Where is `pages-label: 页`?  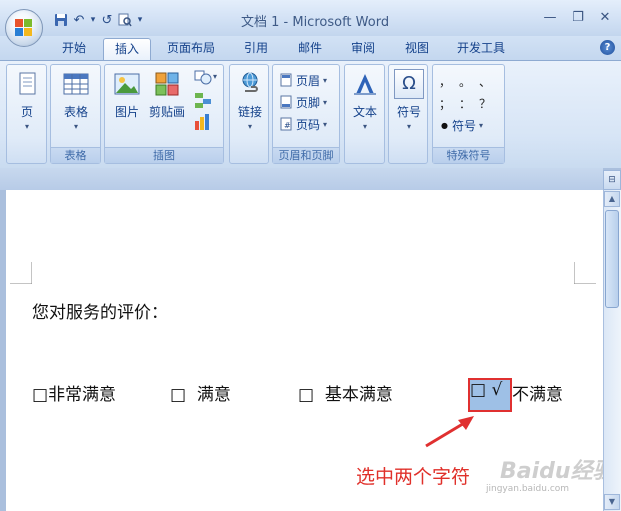
pages-label: 页 is located at coordinates (26, 112).